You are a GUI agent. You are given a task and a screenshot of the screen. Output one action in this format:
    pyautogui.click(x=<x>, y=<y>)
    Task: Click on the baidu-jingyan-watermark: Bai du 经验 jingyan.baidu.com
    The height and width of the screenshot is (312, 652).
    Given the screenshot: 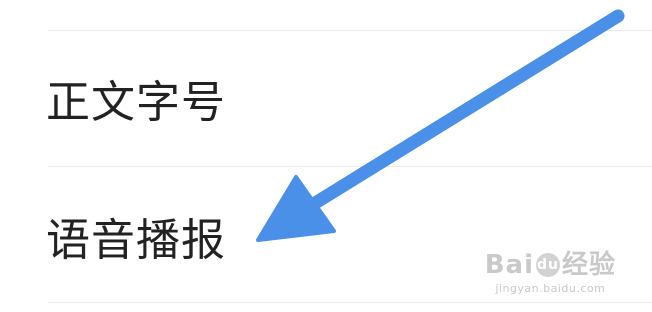 What is the action you would take?
    pyautogui.click(x=550, y=273)
    